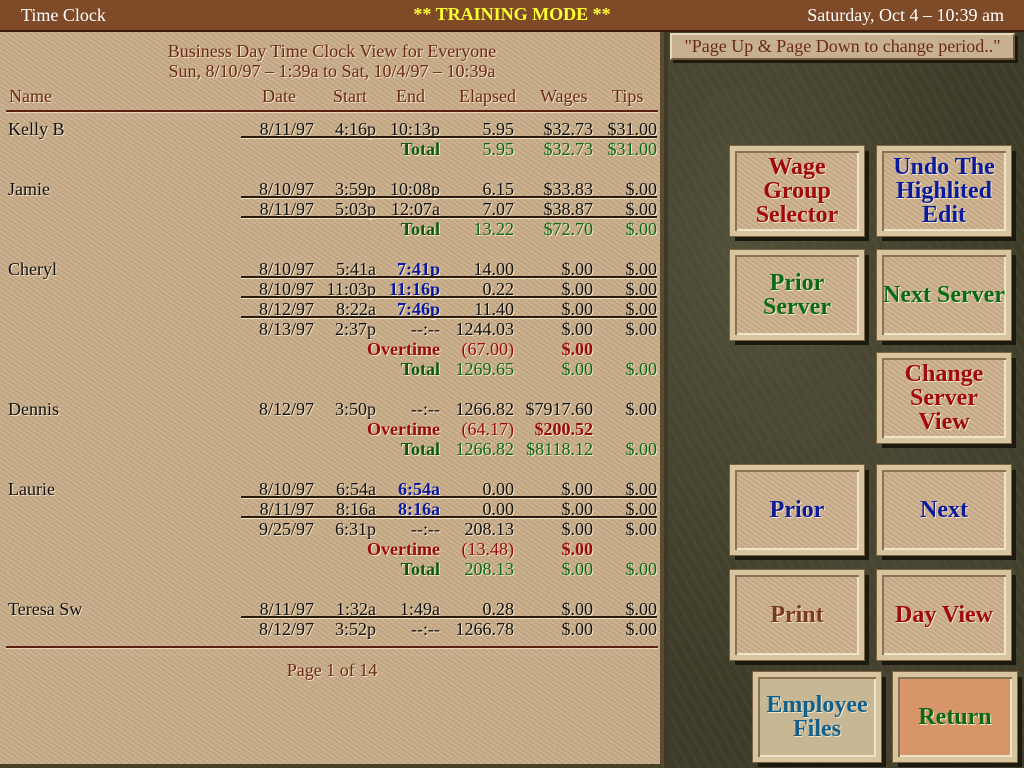 Image resolution: width=1024 pixels, height=768 pixels. What do you see at coordinates (797, 191) in the screenshot?
I see `wage-group-selector-button: Wage Group Selector` at bounding box center [797, 191].